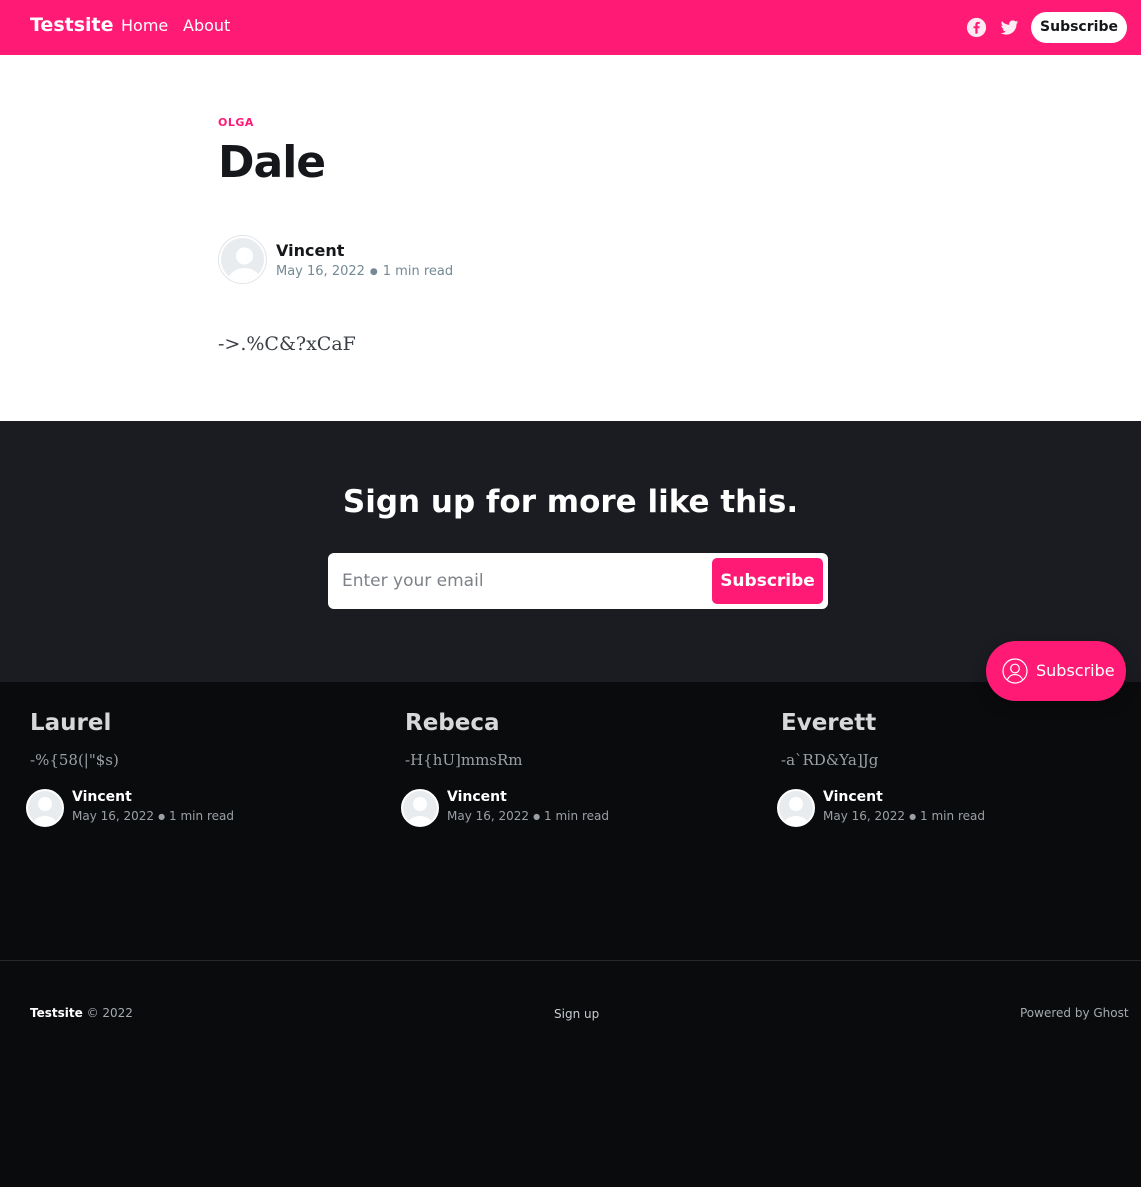 Image resolution: width=1141 pixels, height=1187 pixels. What do you see at coordinates (452, 723) in the screenshot?
I see `post-card-title: Rebeca` at bounding box center [452, 723].